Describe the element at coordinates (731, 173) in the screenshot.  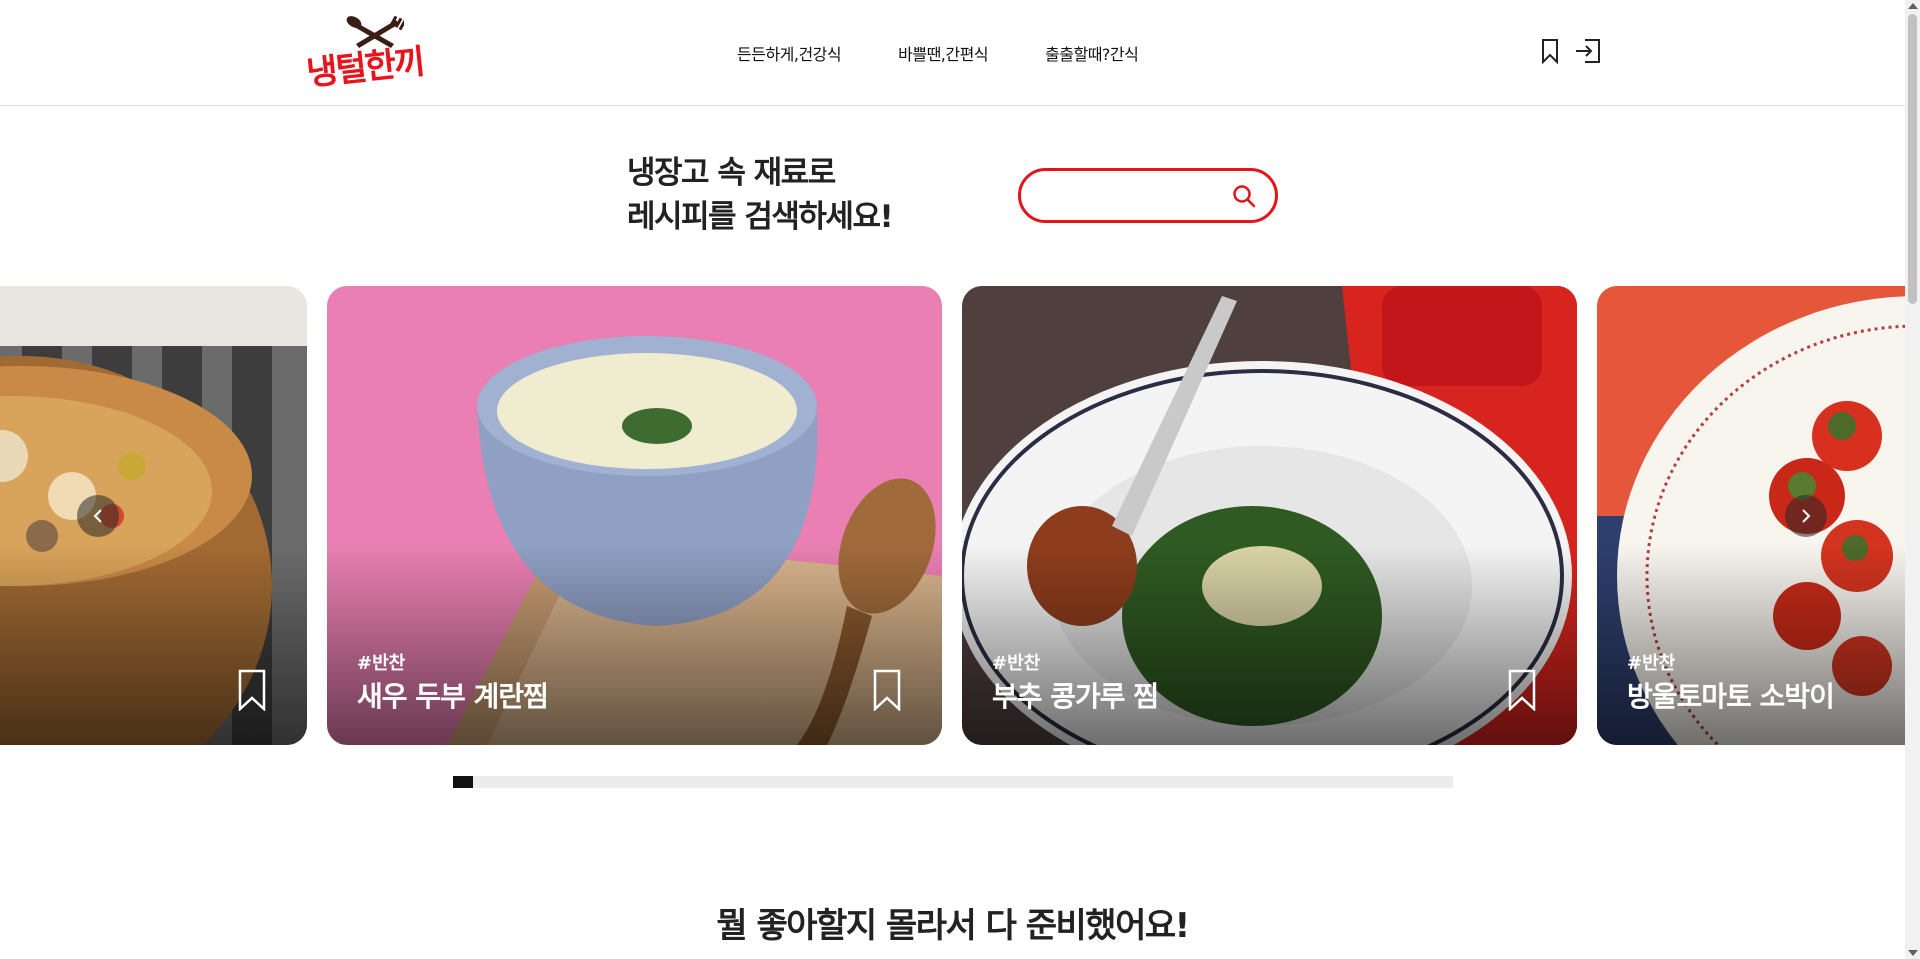
I see `search-heading-line1: 냉장고 속 재료로` at that location.